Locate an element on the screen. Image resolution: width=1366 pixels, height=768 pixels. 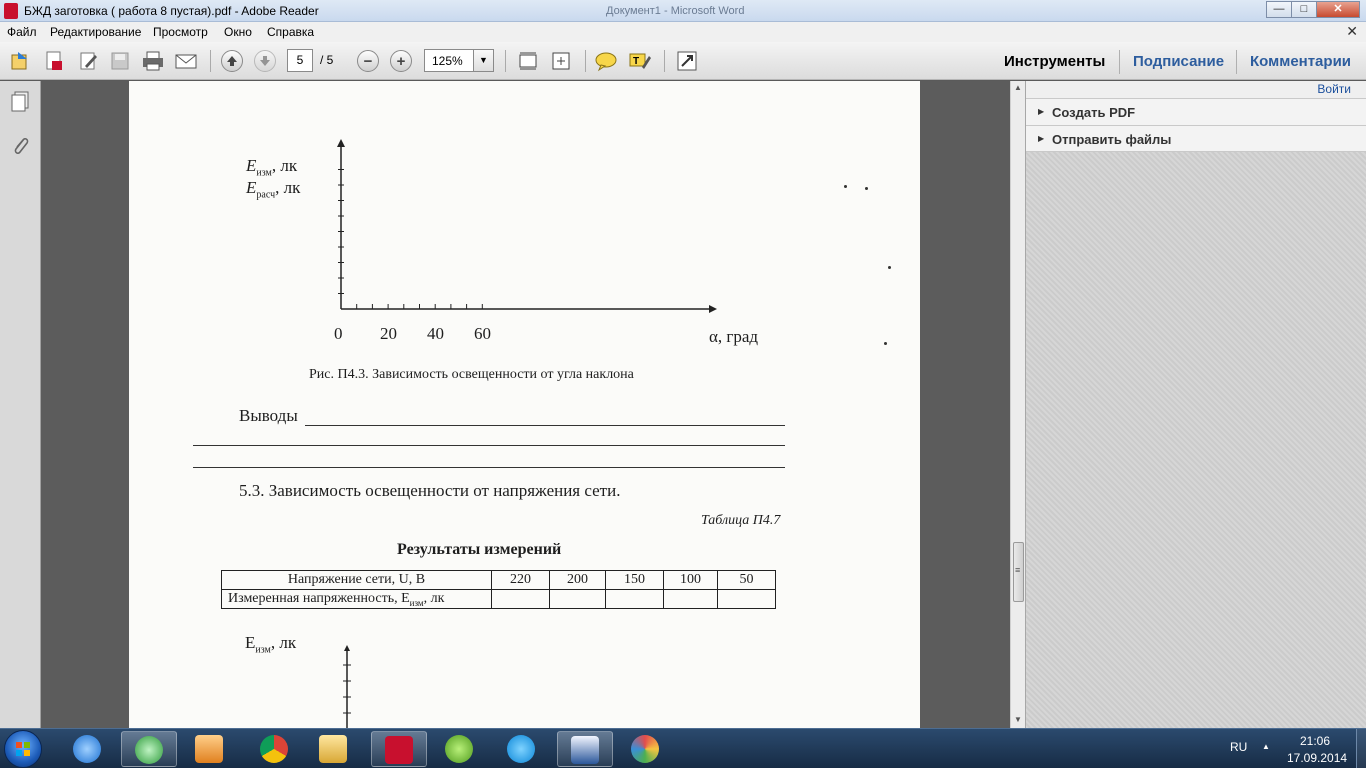
taskbar-word-icon is located at coordinates (585, 749).